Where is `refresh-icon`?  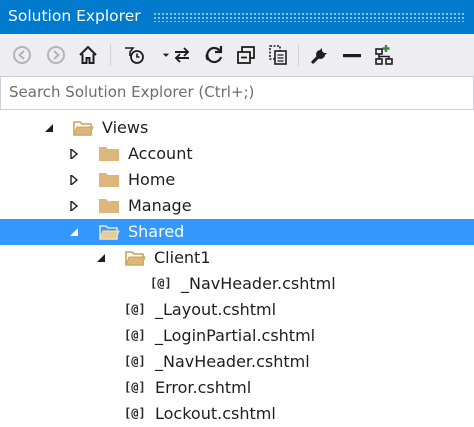
refresh-icon is located at coordinates (214, 55).